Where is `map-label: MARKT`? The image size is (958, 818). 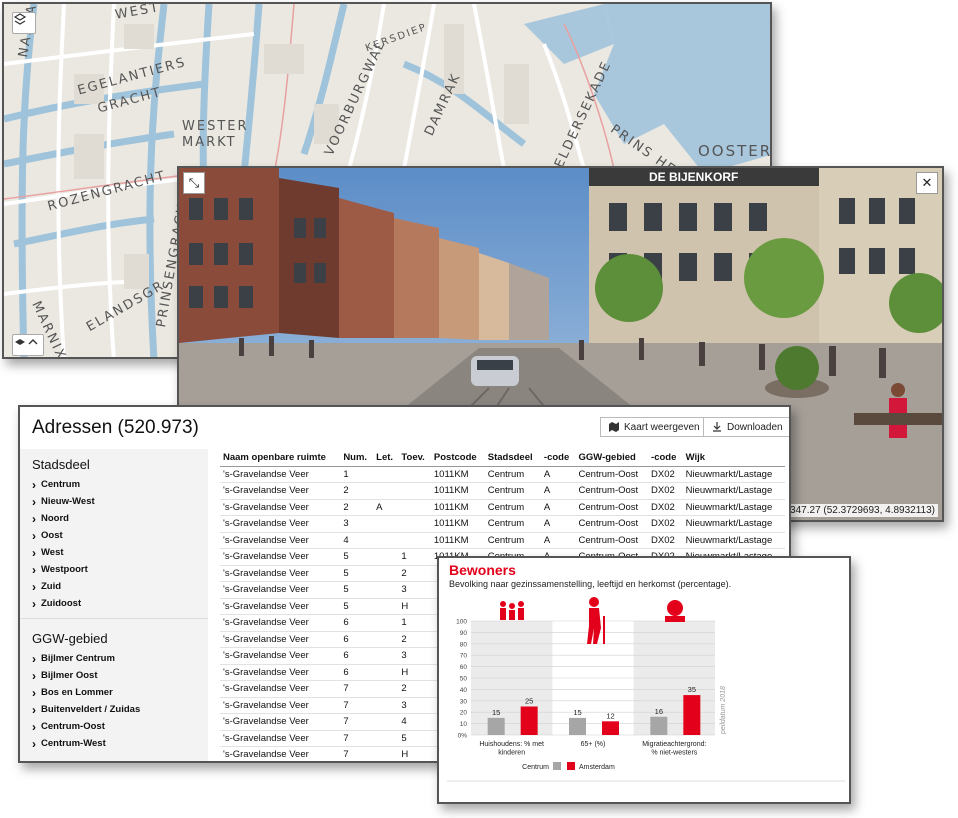
map-label: MARKT is located at coordinates (209, 142).